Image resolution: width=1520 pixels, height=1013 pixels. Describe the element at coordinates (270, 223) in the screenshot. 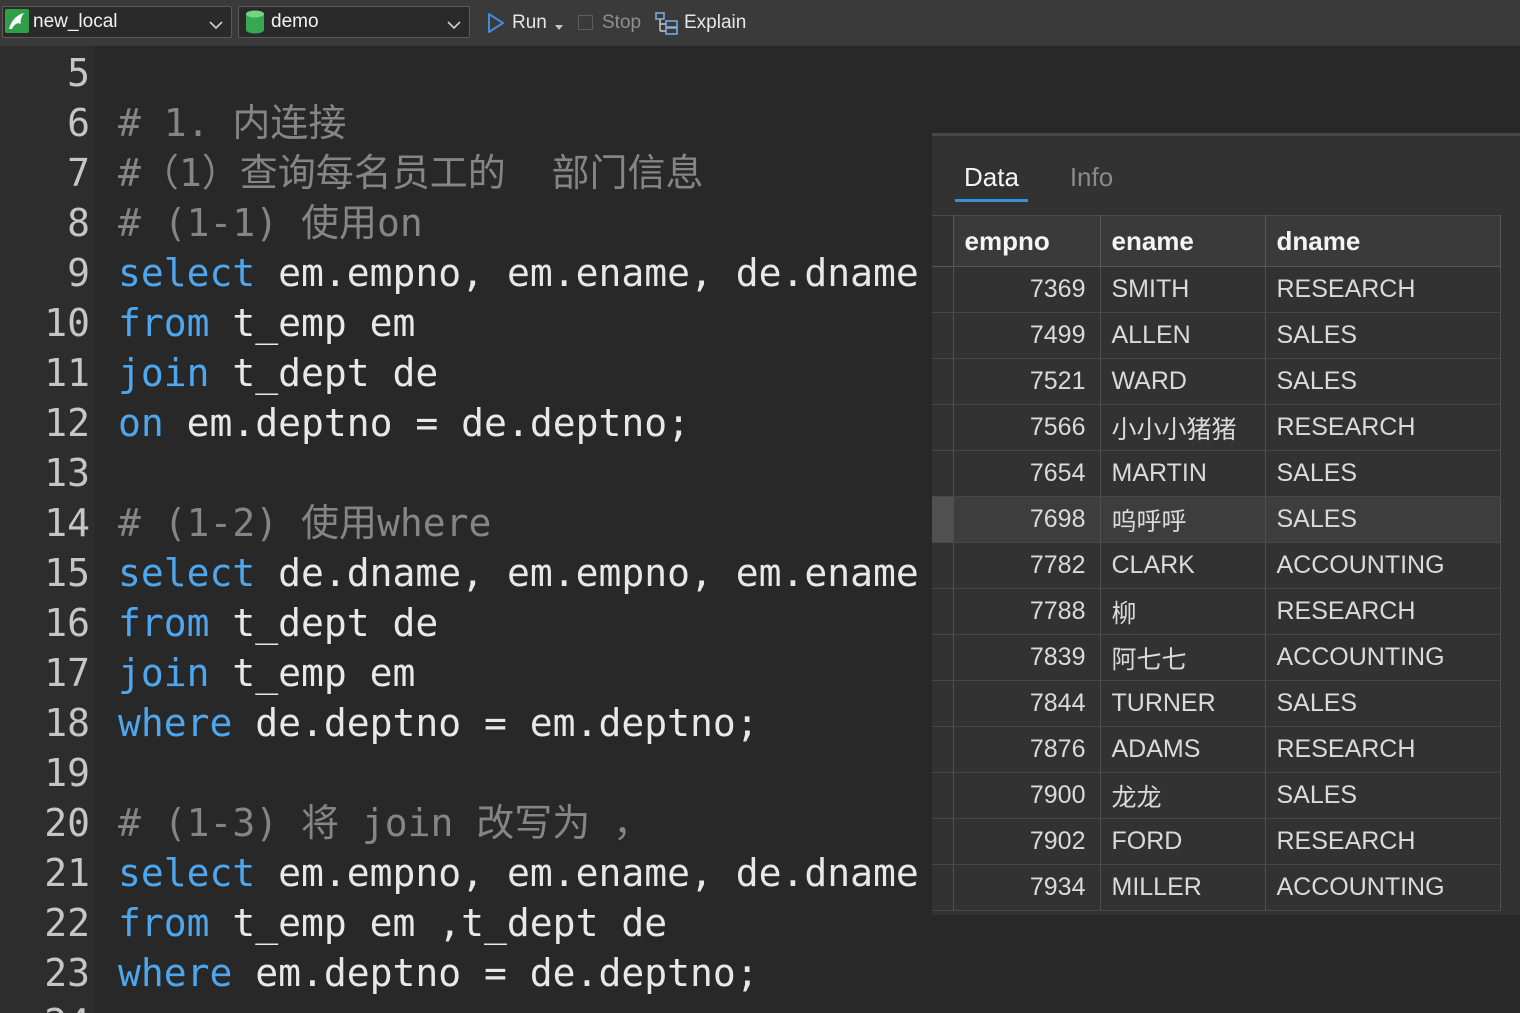

I see `code-text: # (1-1) 使用on` at that location.